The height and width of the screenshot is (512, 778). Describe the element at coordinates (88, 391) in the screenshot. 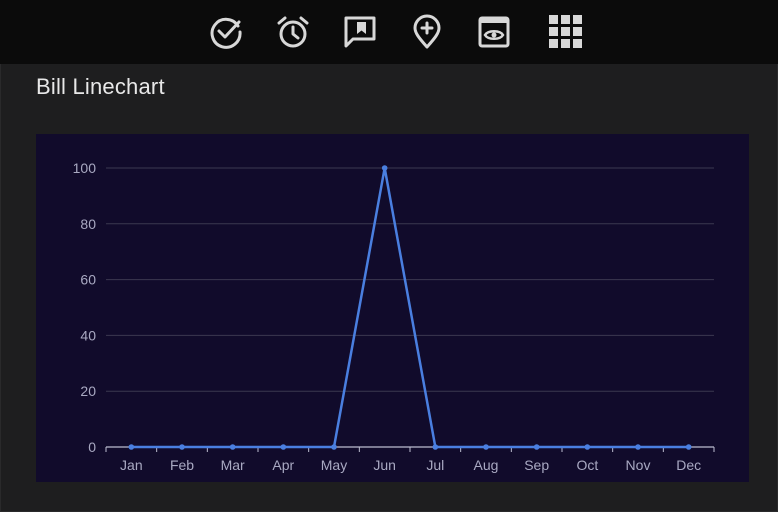

I see `y-tick-label-20: 20` at that location.